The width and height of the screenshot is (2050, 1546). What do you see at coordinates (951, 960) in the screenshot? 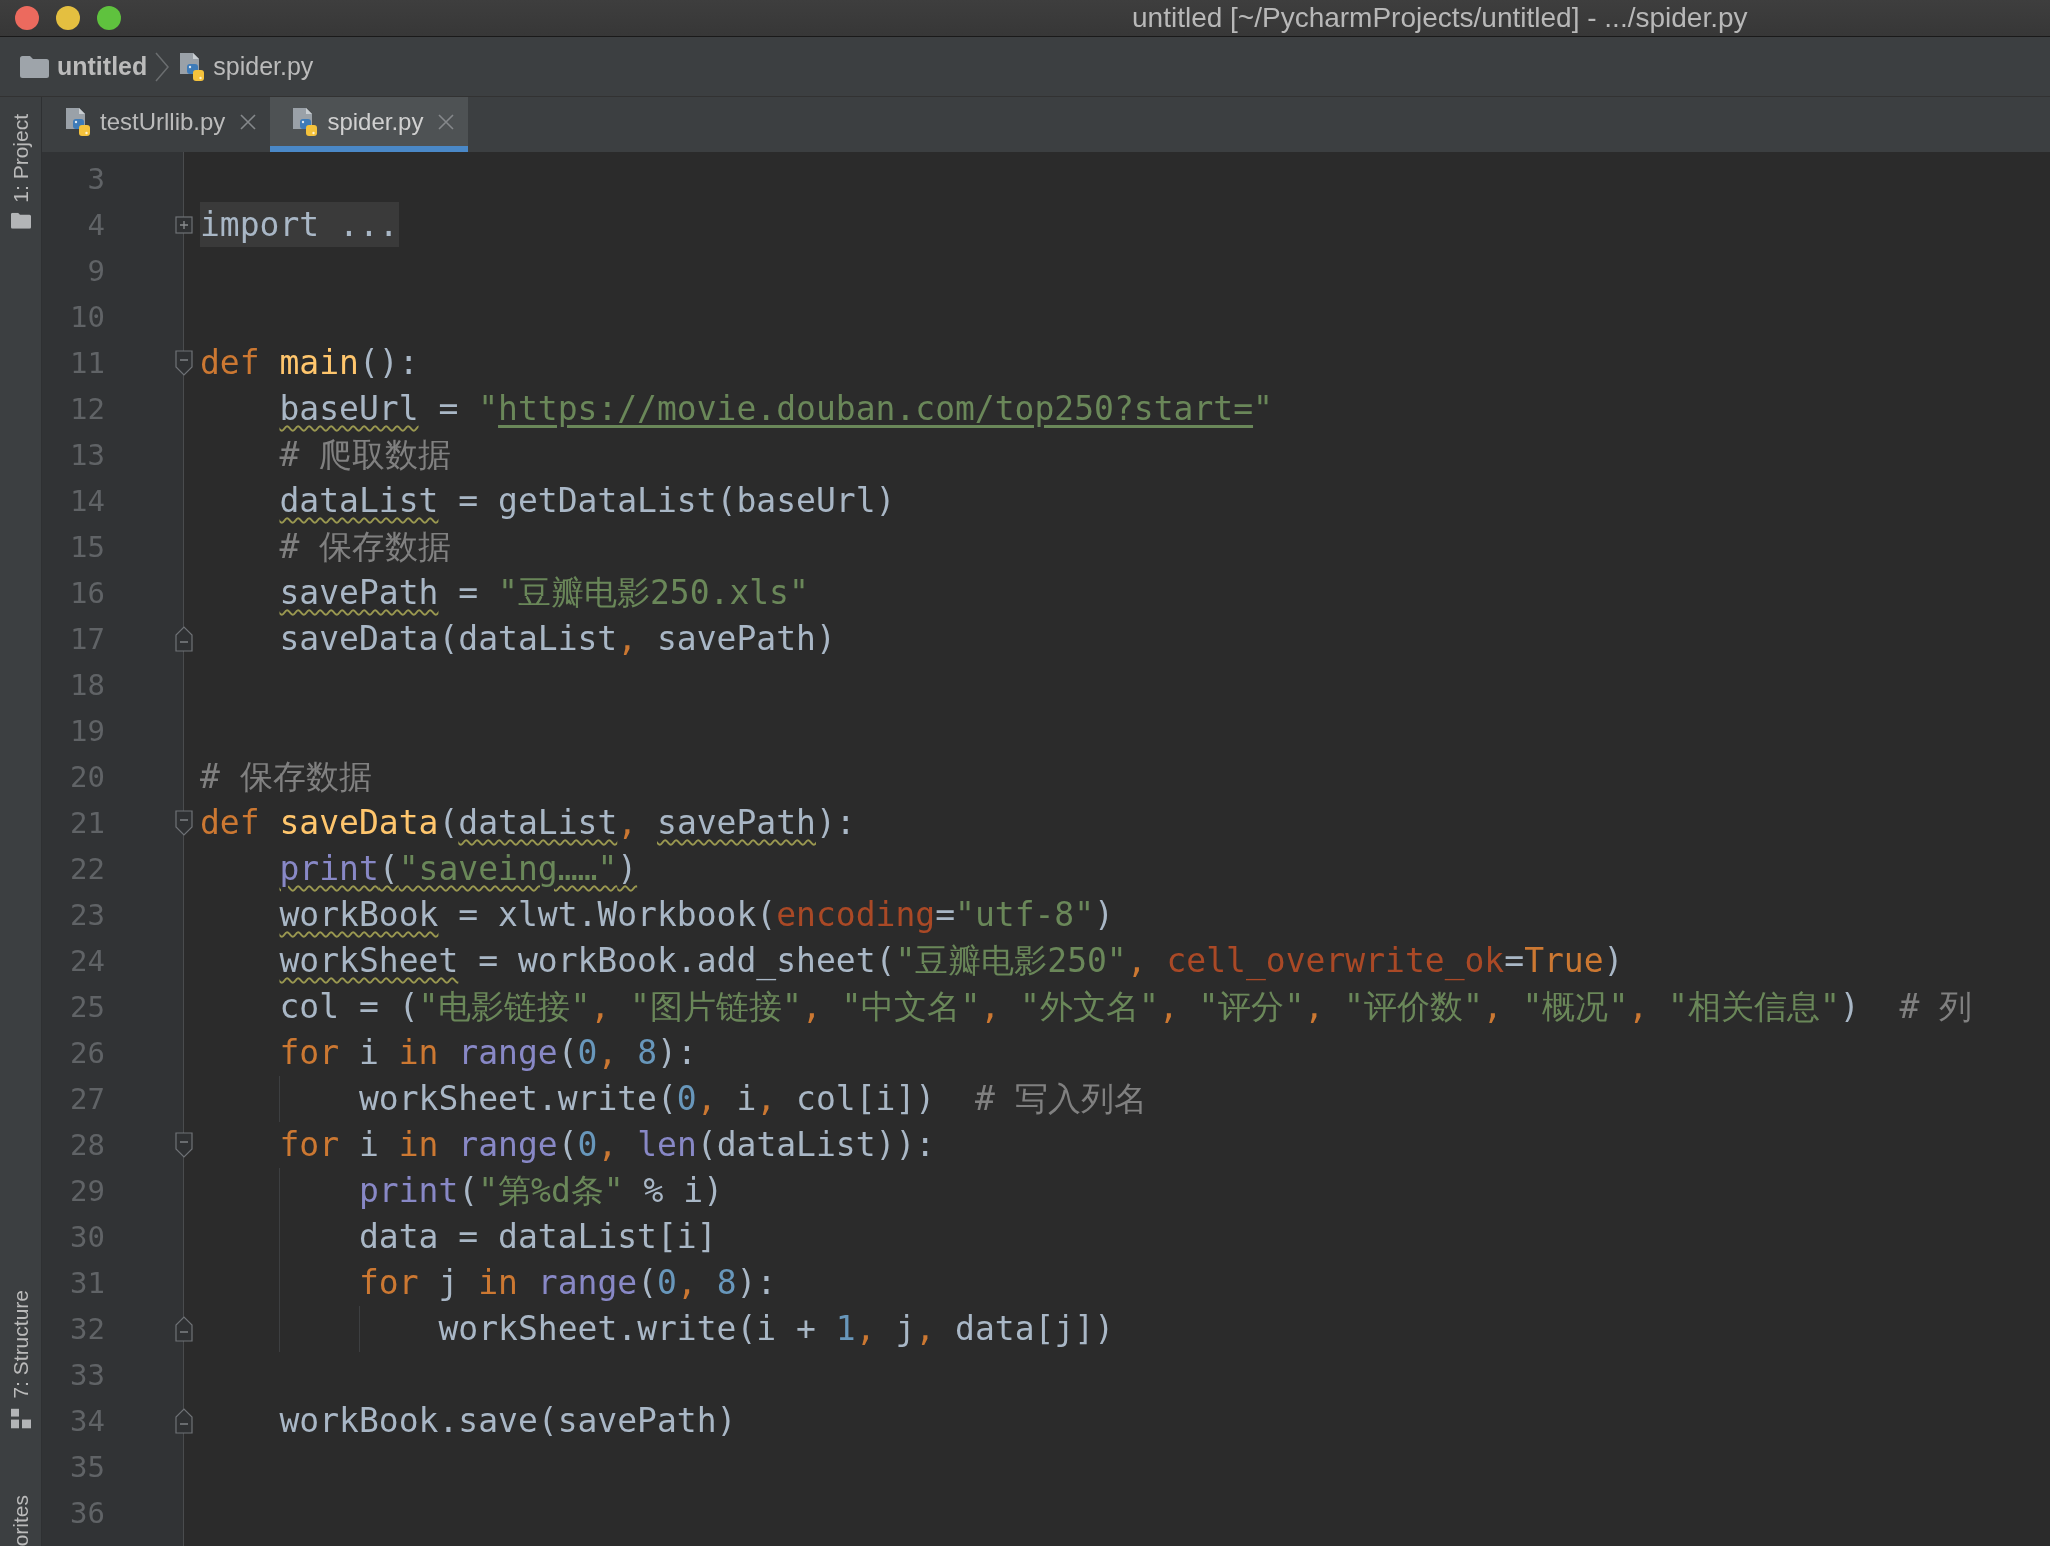
I see `code-line: workSheet = workBook.add_sheet("豆瓣电影250", cell_overwrite_ok=True)` at bounding box center [951, 960].